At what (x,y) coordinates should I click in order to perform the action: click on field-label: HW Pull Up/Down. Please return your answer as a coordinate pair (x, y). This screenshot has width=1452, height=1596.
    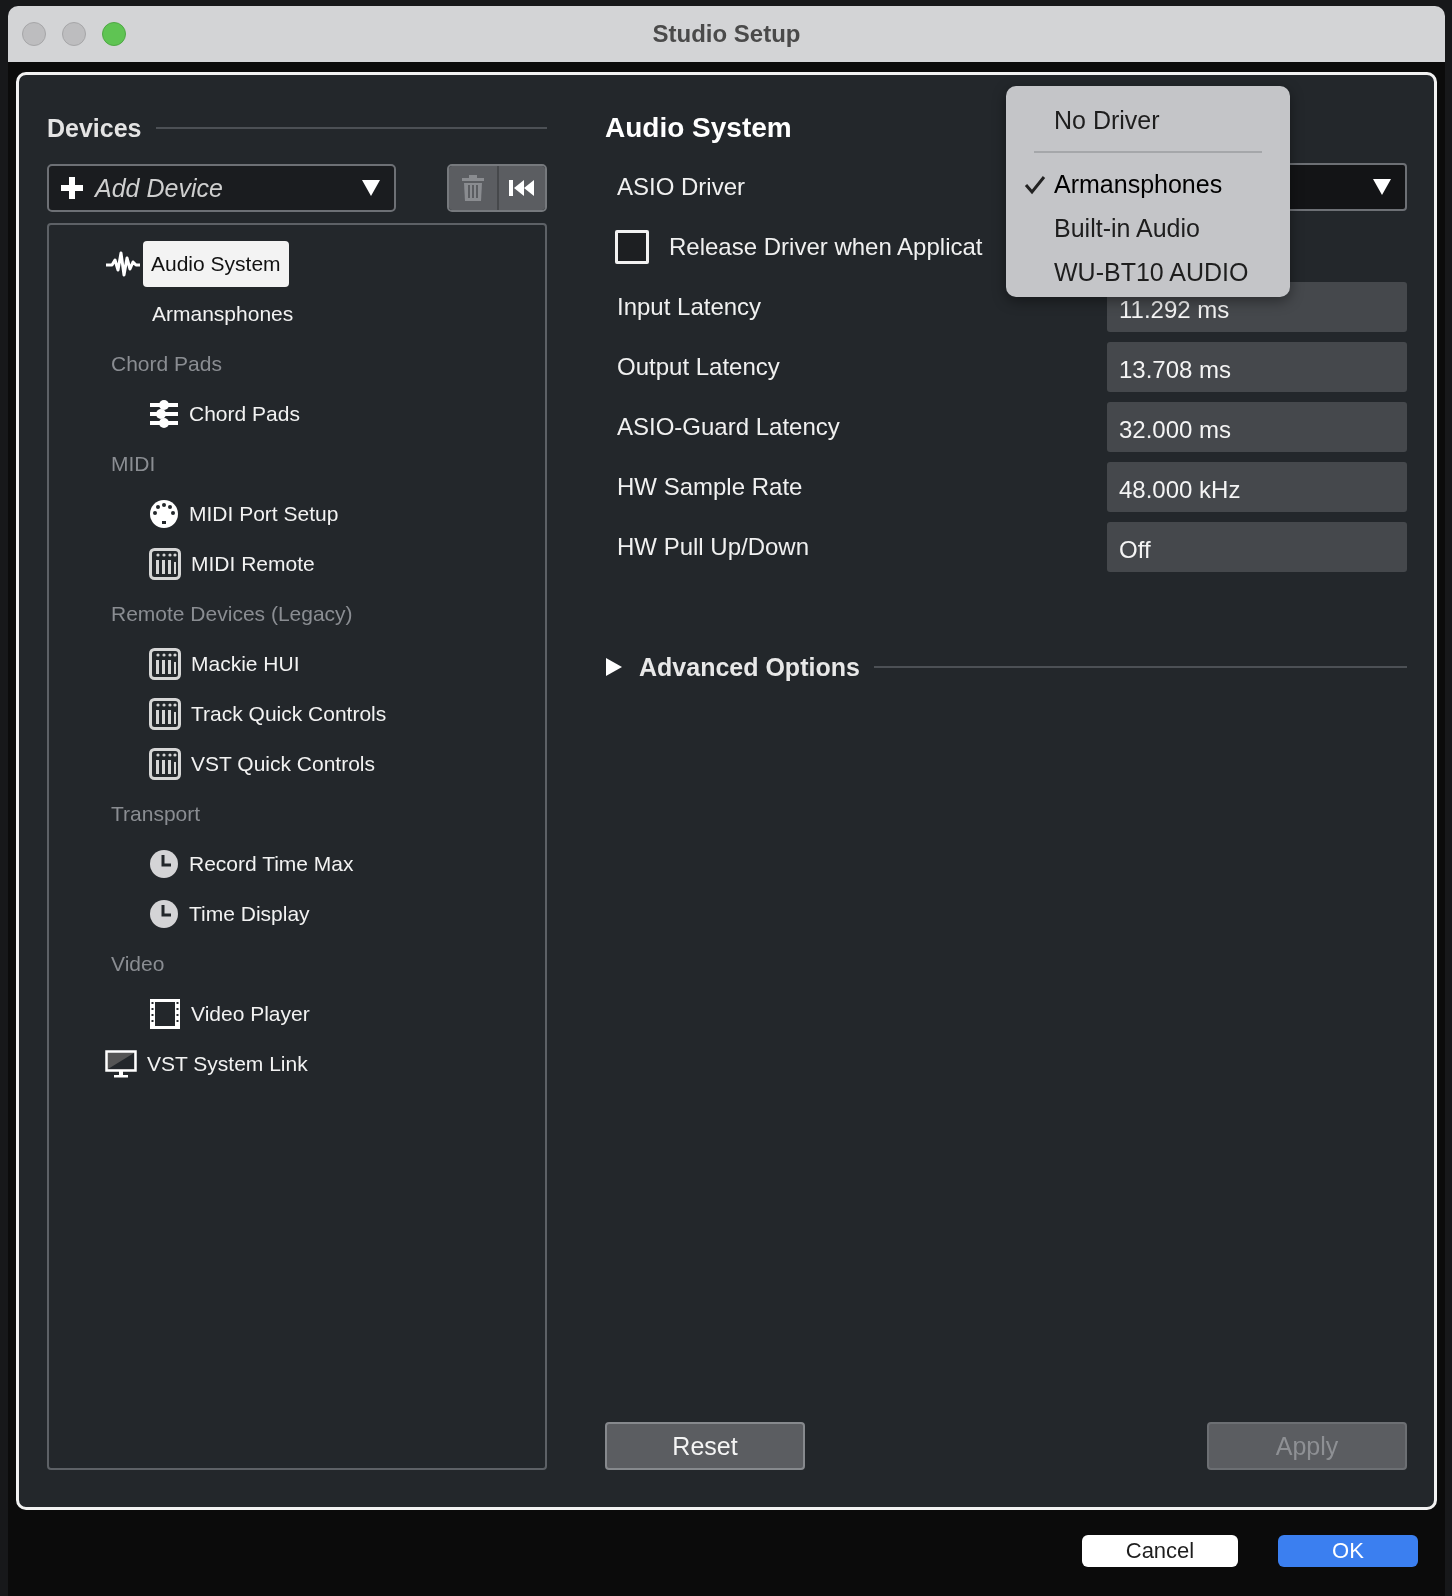
    Looking at the image, I should click on (713, 547).